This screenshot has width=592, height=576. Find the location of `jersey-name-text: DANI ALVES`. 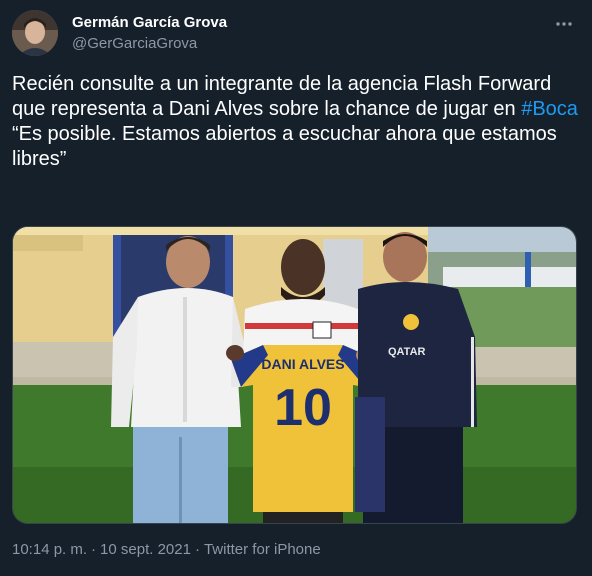

jersey-name-text: DANI ALVES is located at coordinates (302, 364).